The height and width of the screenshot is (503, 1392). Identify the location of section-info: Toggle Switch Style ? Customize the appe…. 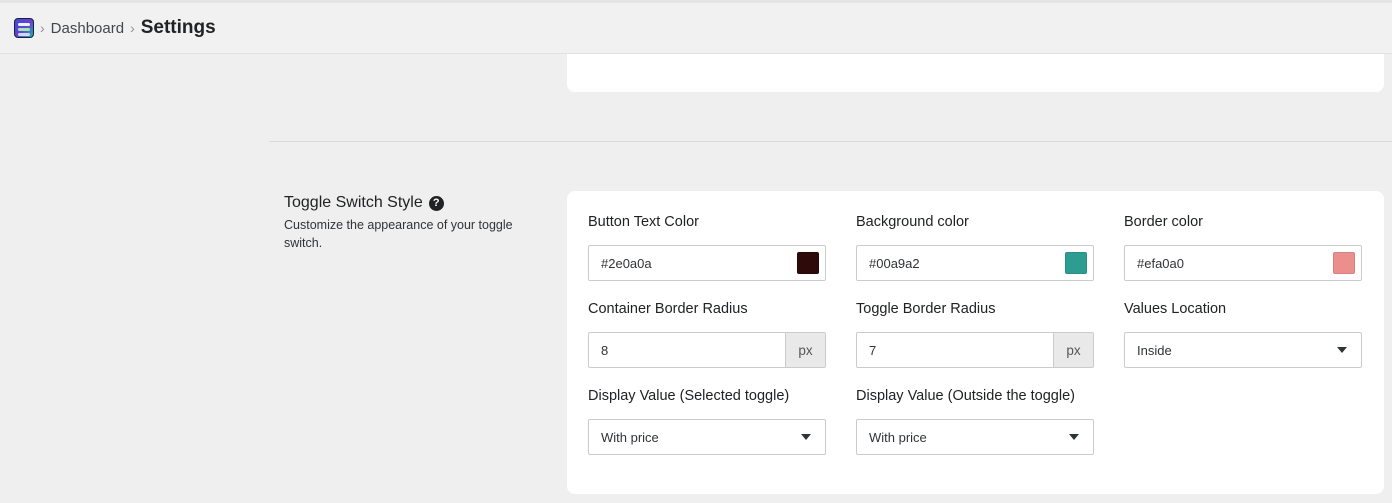
(414, 223).